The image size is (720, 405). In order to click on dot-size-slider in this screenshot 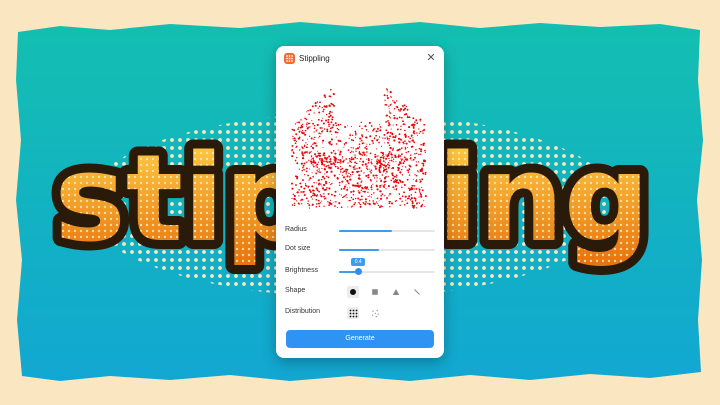, I will do `click(387, 250)`.